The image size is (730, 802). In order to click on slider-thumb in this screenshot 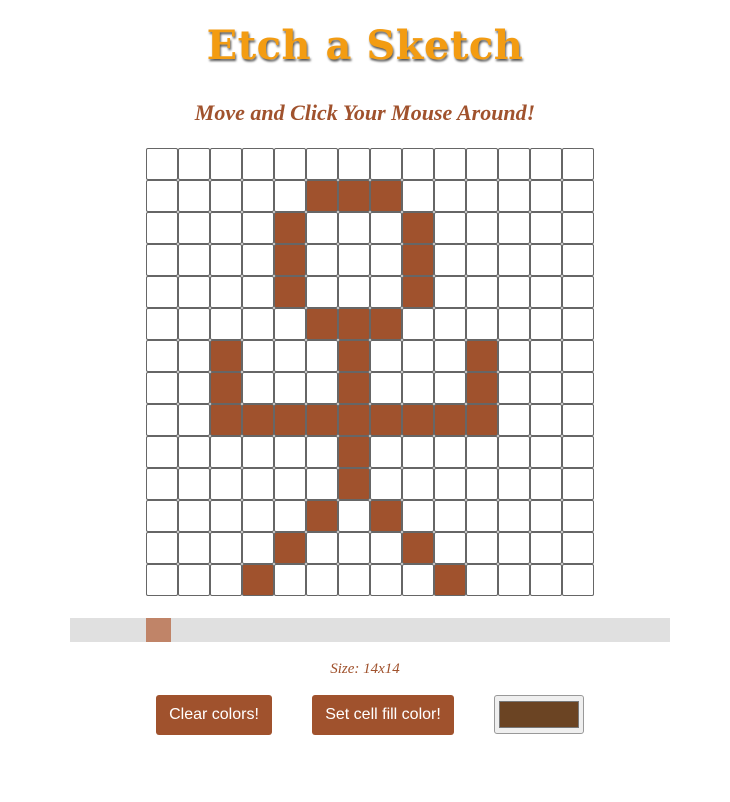, I will do `click(158, 630)`.